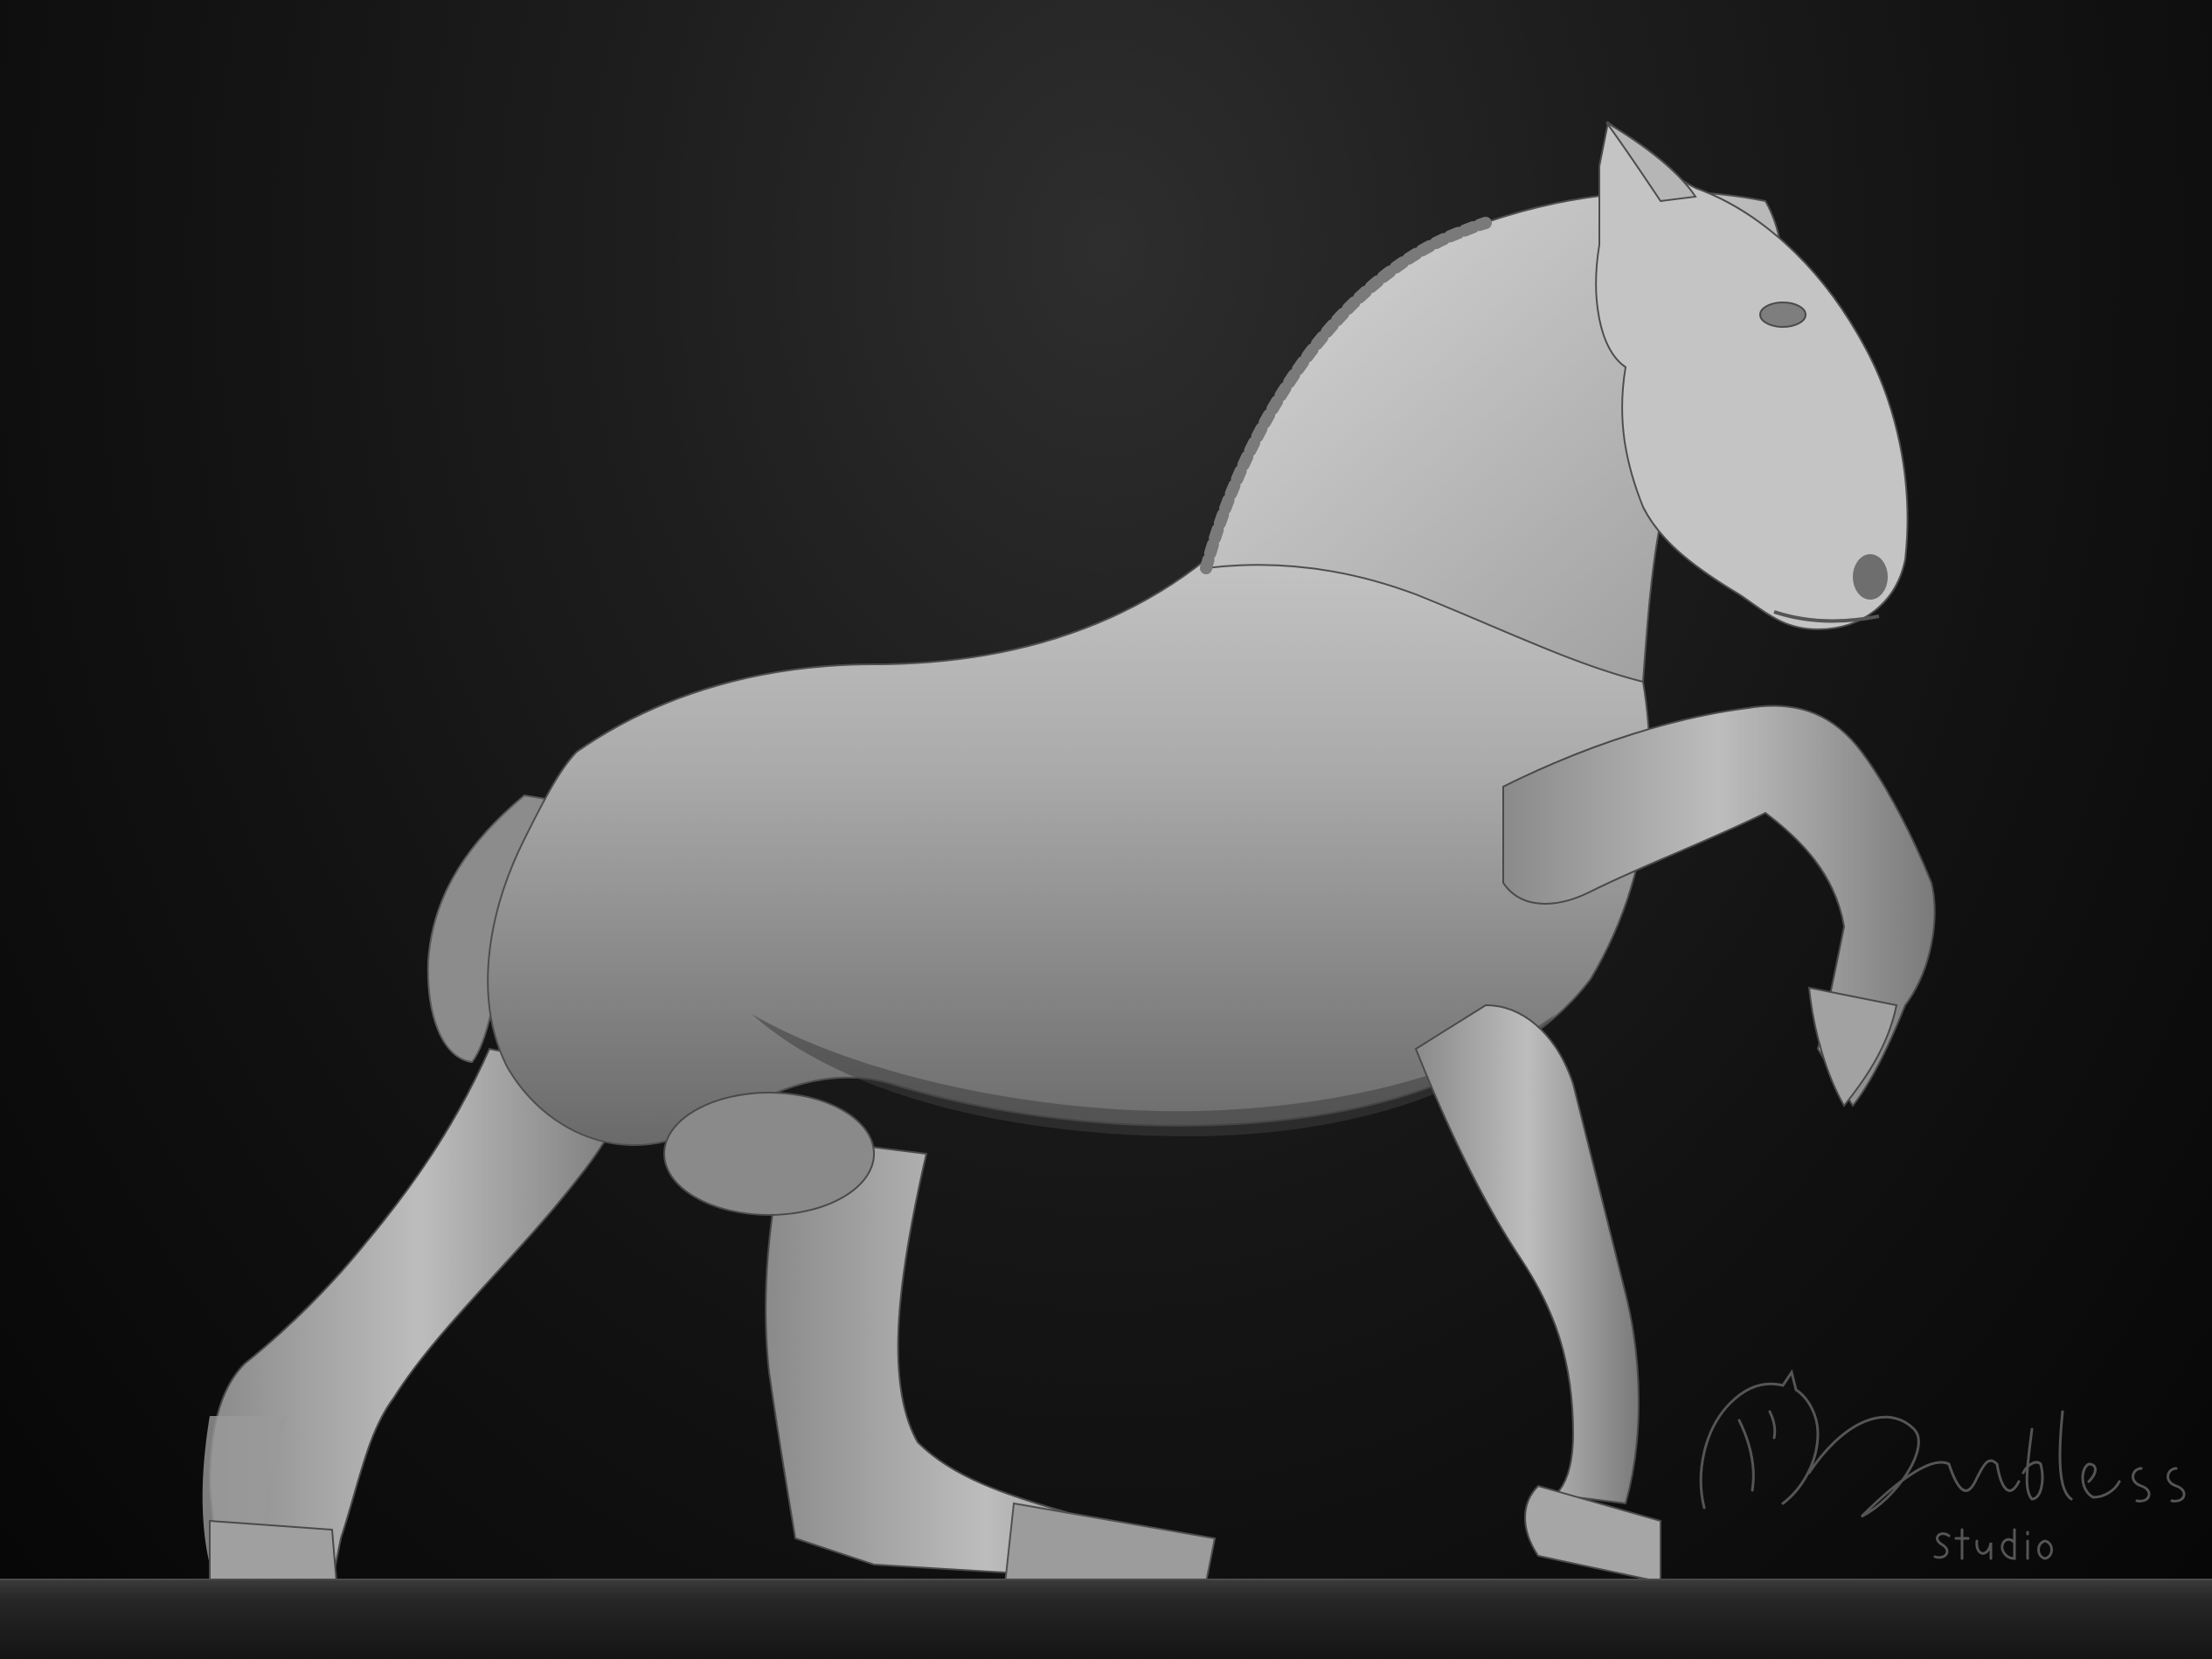  Describe the element at coordinates (273, 1551) in the screenshot. I see `hind-hoof-near` at that location.